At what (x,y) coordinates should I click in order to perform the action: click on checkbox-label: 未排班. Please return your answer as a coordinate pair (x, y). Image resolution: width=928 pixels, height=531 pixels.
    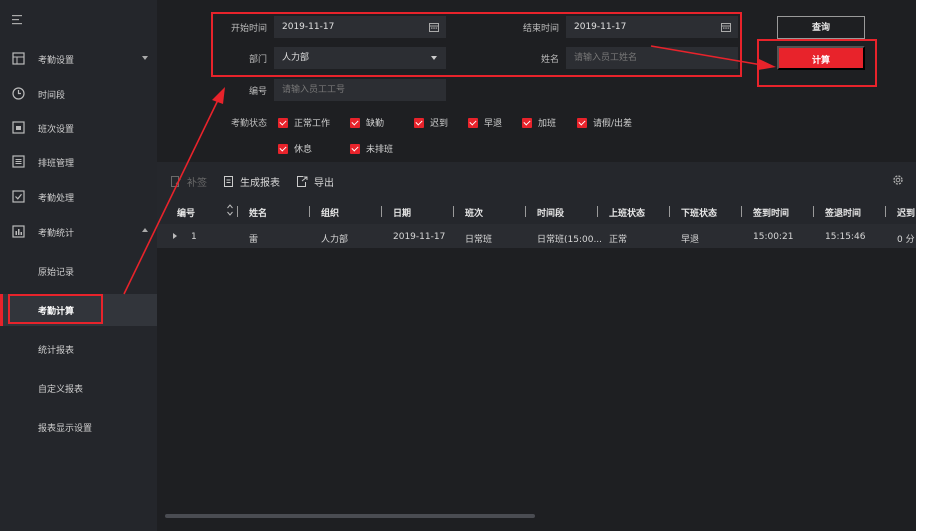
    Looking at the image, I should click on (380, 150).